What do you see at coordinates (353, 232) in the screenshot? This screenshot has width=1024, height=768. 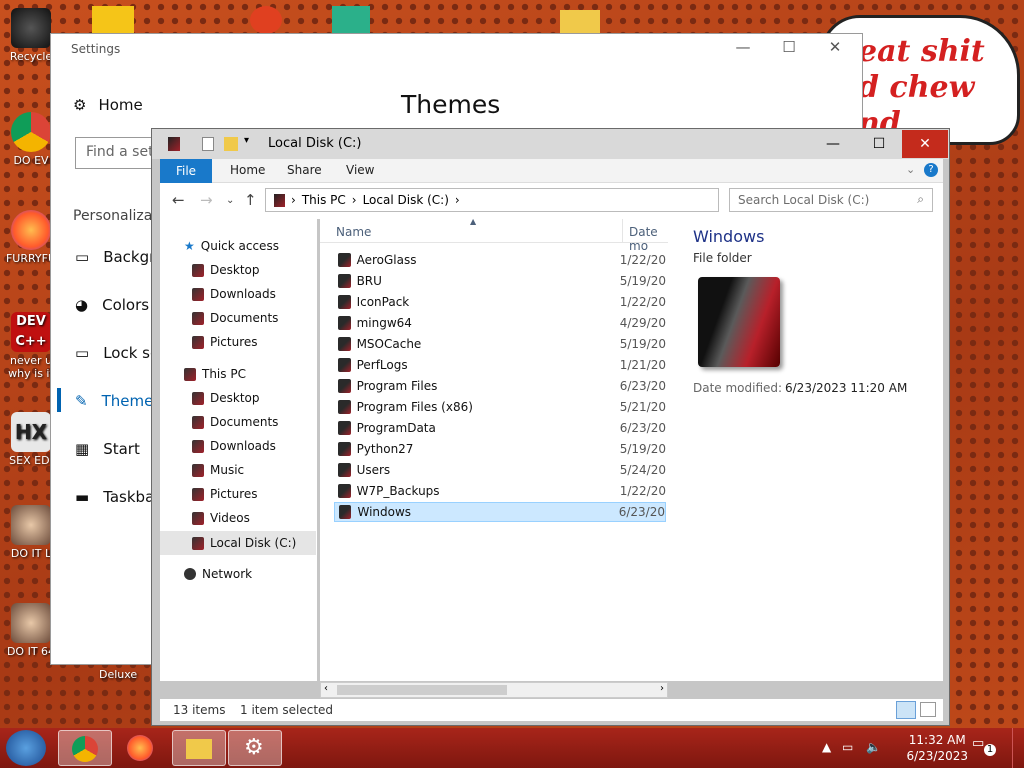 I see `column-name: Name` at bounding box center [353, 232].